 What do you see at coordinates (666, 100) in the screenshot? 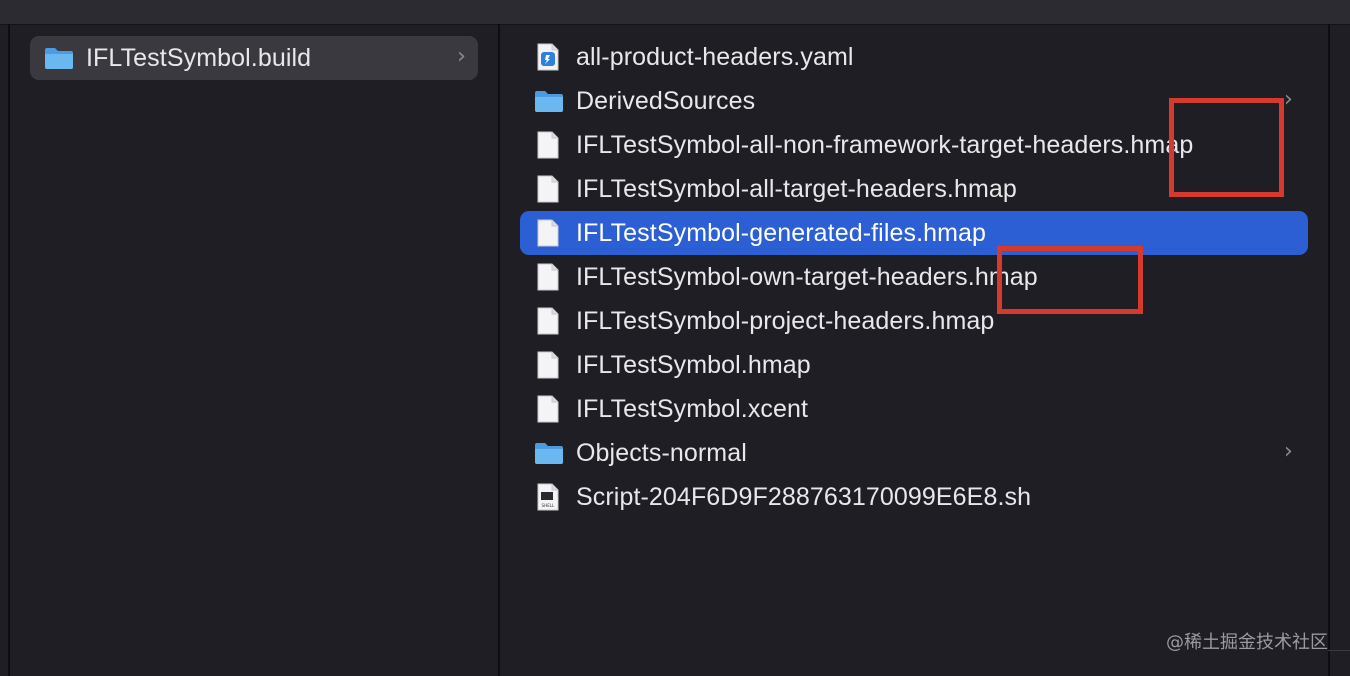
I see `file-name: DerivedSources` at bounding box center [666, 100].